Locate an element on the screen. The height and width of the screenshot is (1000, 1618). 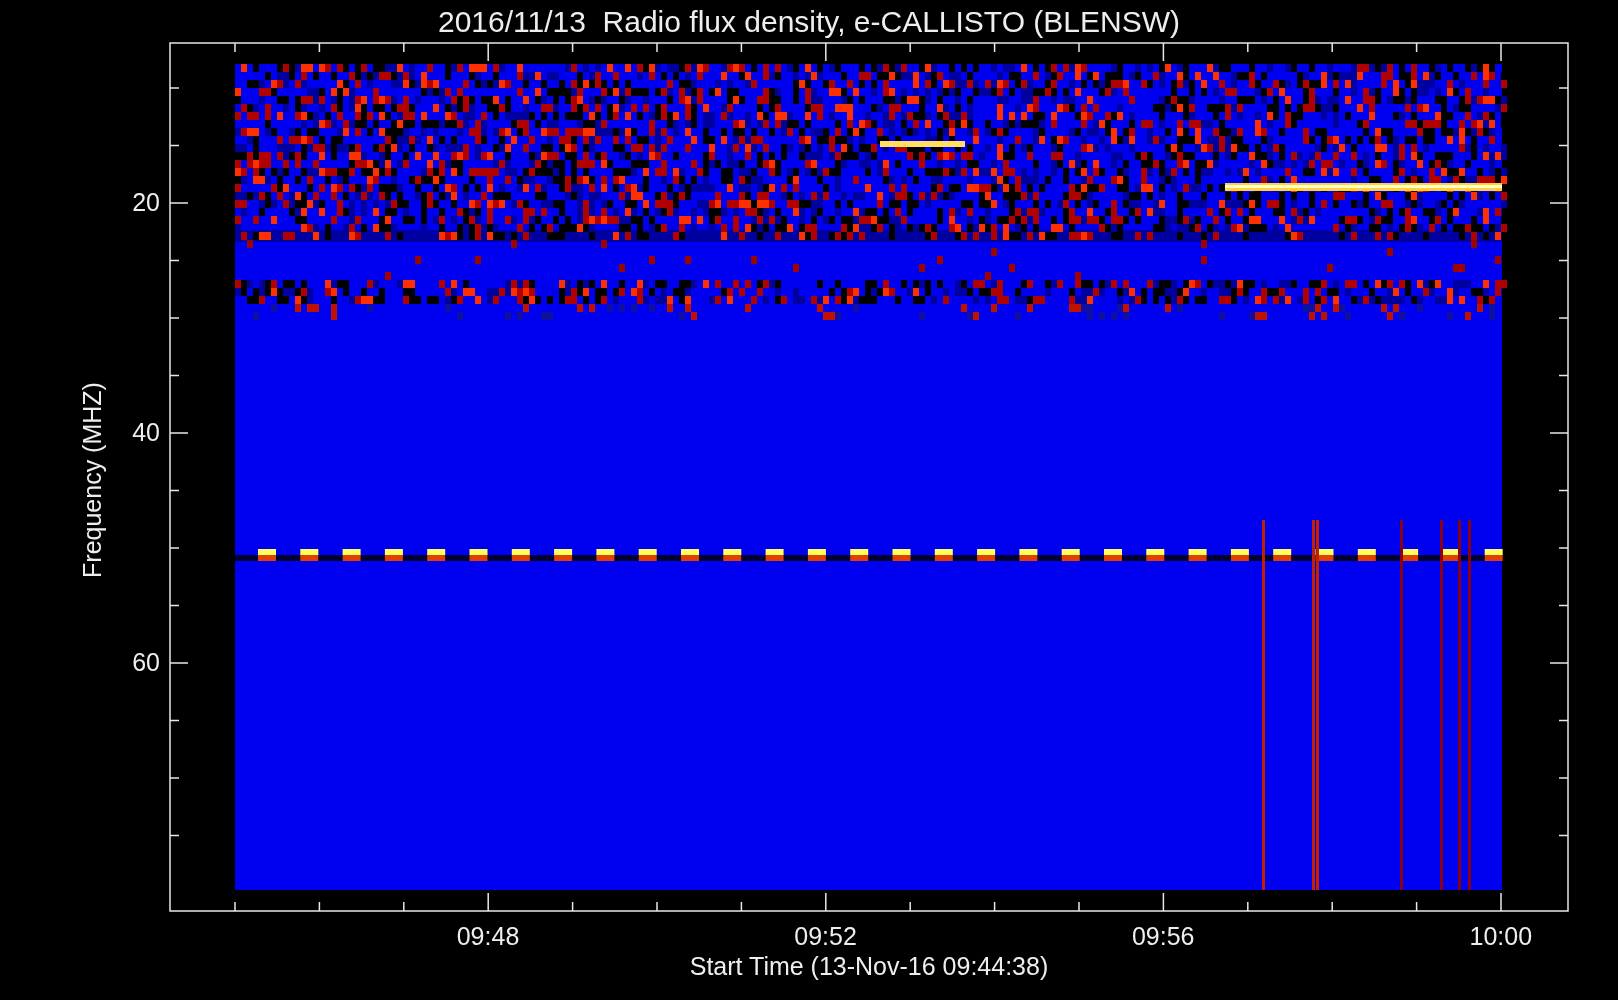
y-tick-label: 60 is located at coordinates (146, 662).